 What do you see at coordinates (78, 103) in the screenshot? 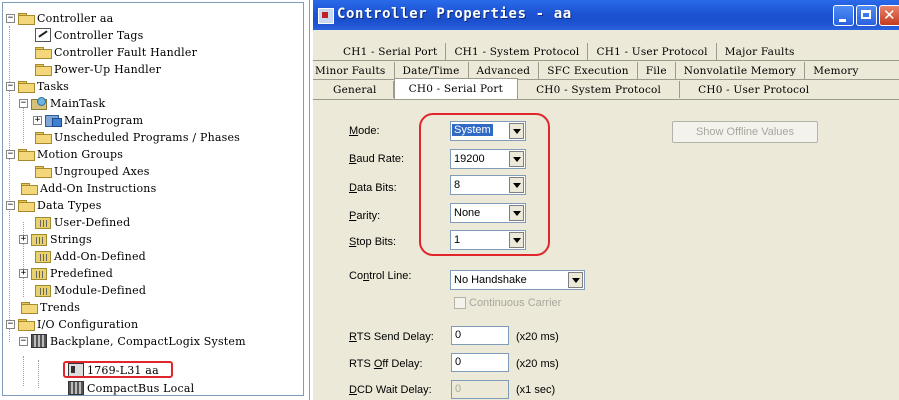
I see `tree-item-label: MainTask` at bounding box center [78, 103].